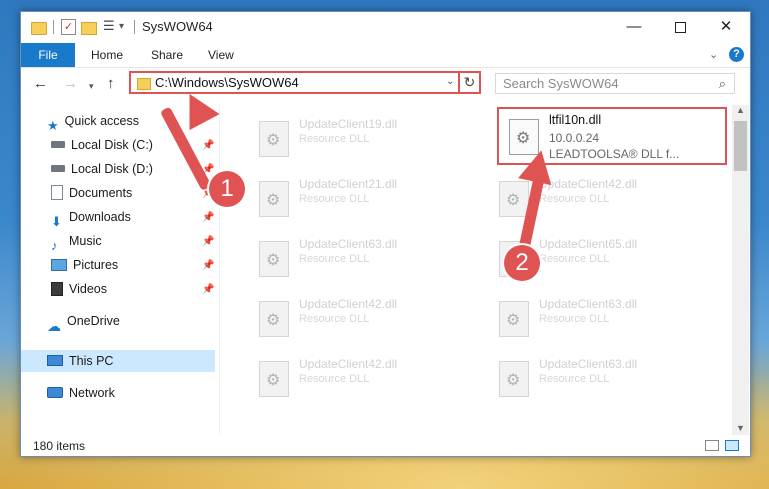  I want to click on sidebar-item-music: ♪ Music, so click(76, 241).